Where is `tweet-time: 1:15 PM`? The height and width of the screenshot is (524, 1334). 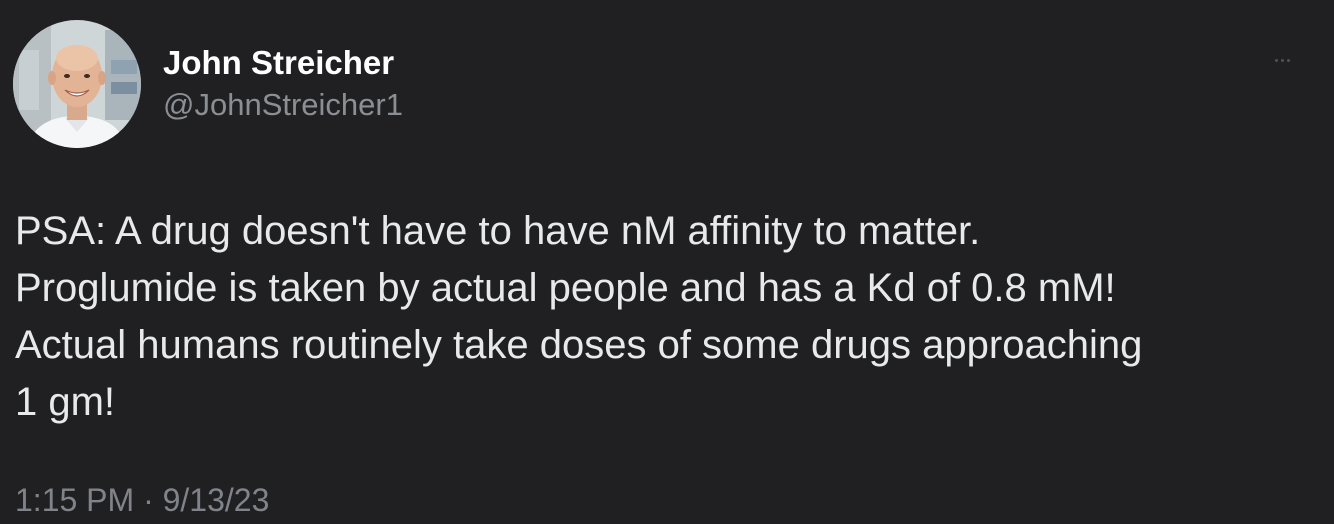
tweet-time: 1:15 PM is located at coordinates (75, 500).